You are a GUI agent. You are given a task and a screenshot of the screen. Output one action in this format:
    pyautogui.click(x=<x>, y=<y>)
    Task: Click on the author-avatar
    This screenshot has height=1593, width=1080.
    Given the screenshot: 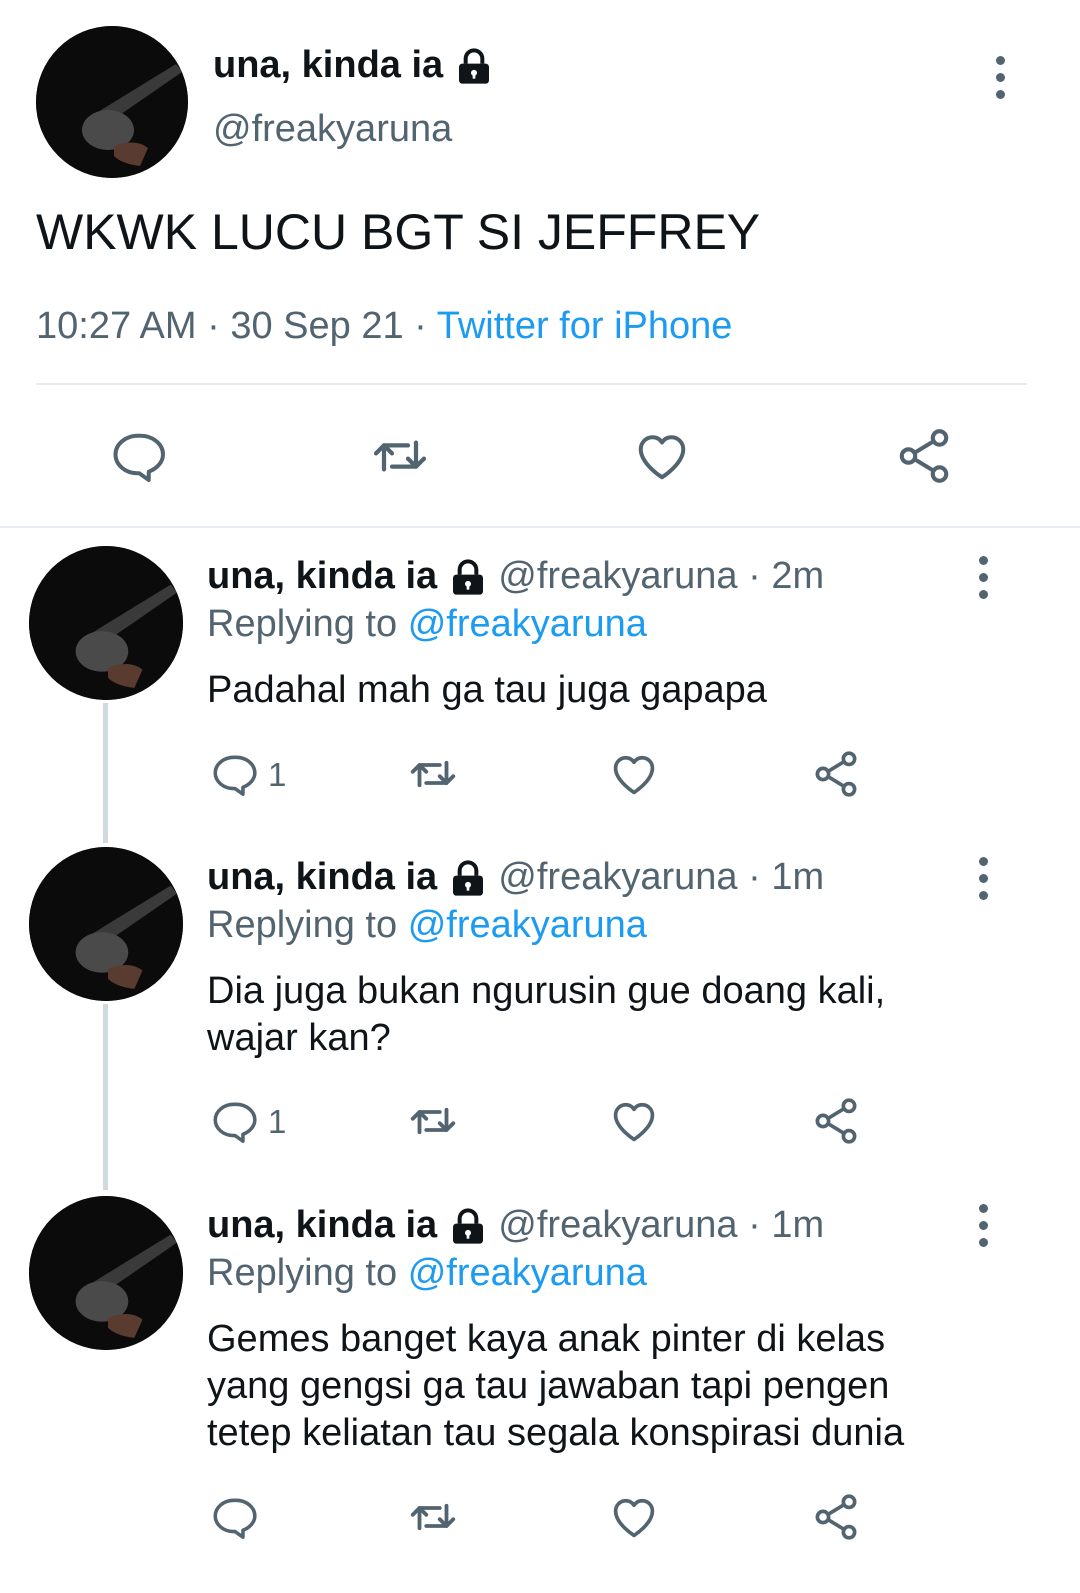 What is the action you would take?
    pyautogui.click(x=112, y=102)
    